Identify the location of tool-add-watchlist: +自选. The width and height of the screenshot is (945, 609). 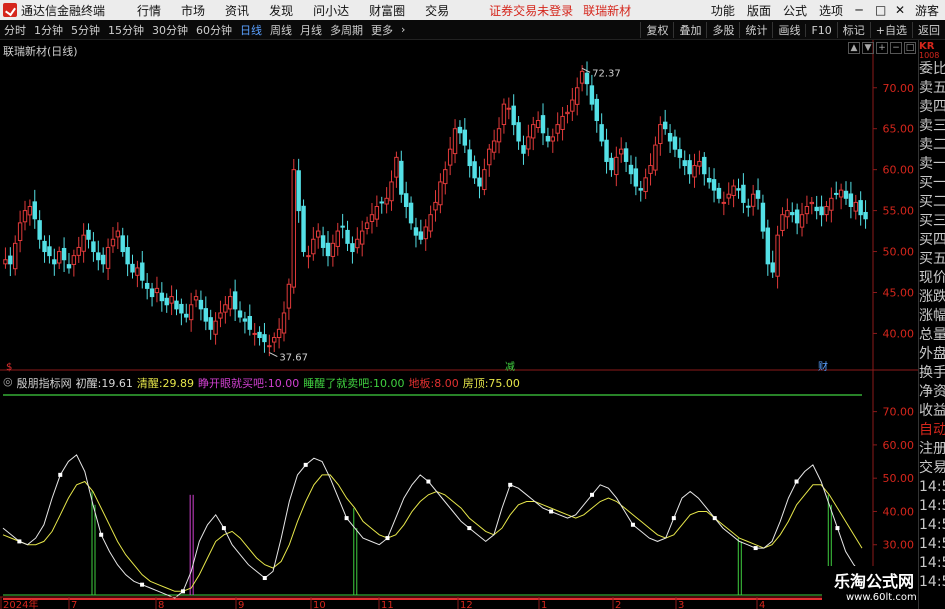
(890, 30).